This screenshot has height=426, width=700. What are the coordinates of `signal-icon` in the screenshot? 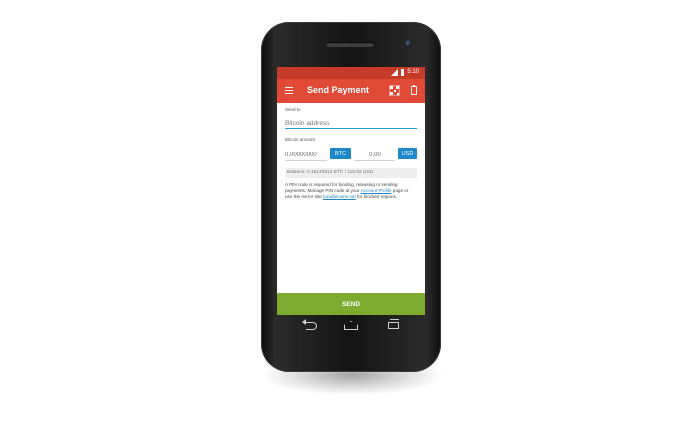 It's located at (395, 72).